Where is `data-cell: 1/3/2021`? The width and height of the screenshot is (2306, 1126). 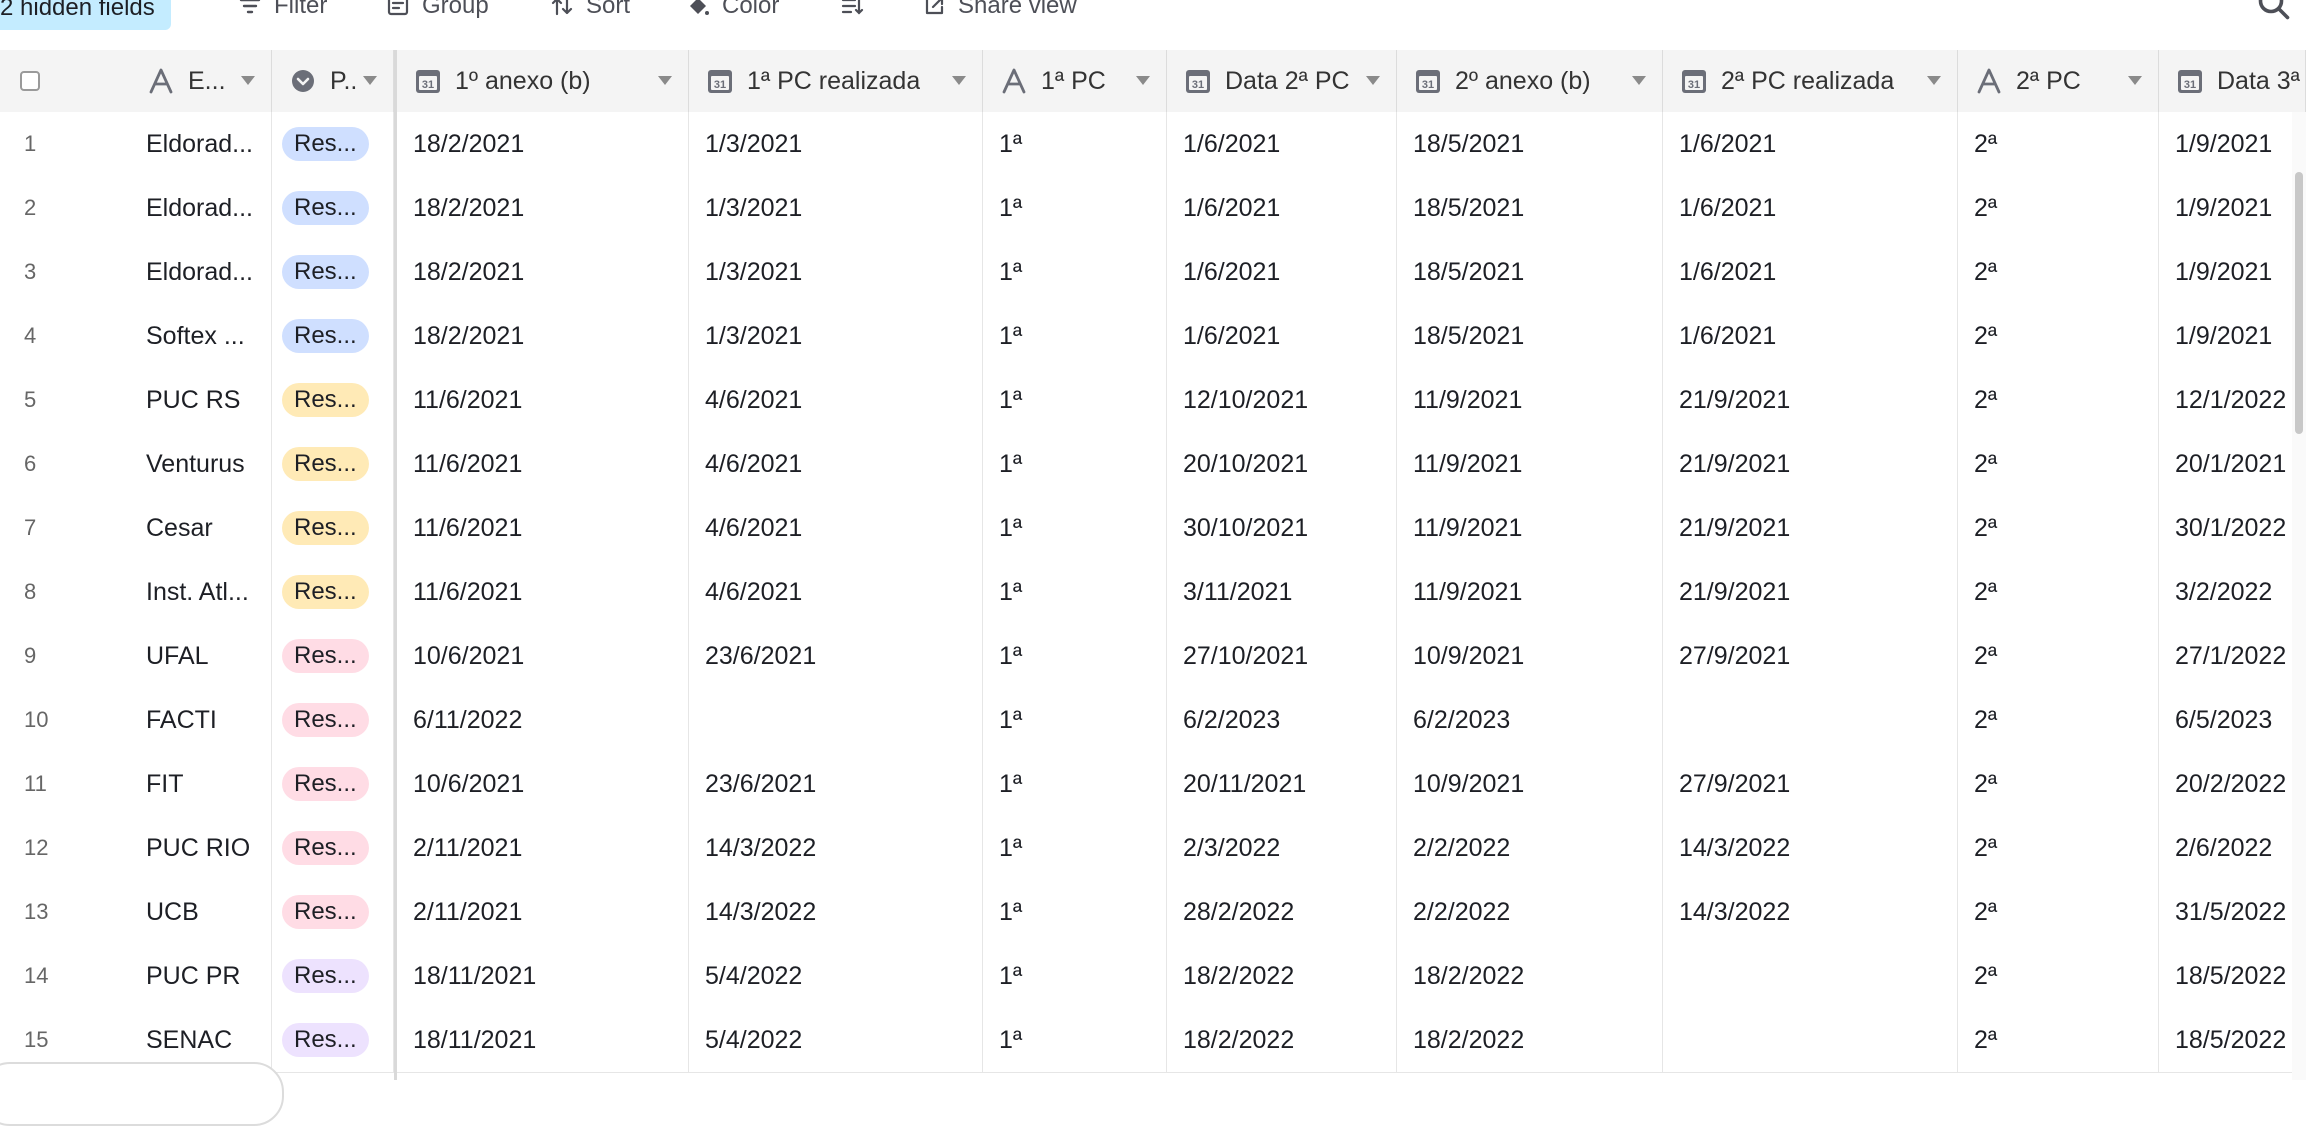 data-cell: 1/3/2021 is located at coordinates (836, 144).